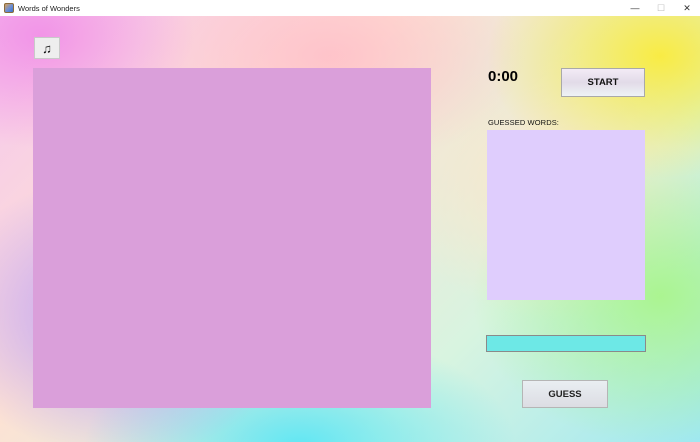 The image size is (700, 442). I want to click on guessed-words-label: GUESSED WORDS:, so click(523, 122).